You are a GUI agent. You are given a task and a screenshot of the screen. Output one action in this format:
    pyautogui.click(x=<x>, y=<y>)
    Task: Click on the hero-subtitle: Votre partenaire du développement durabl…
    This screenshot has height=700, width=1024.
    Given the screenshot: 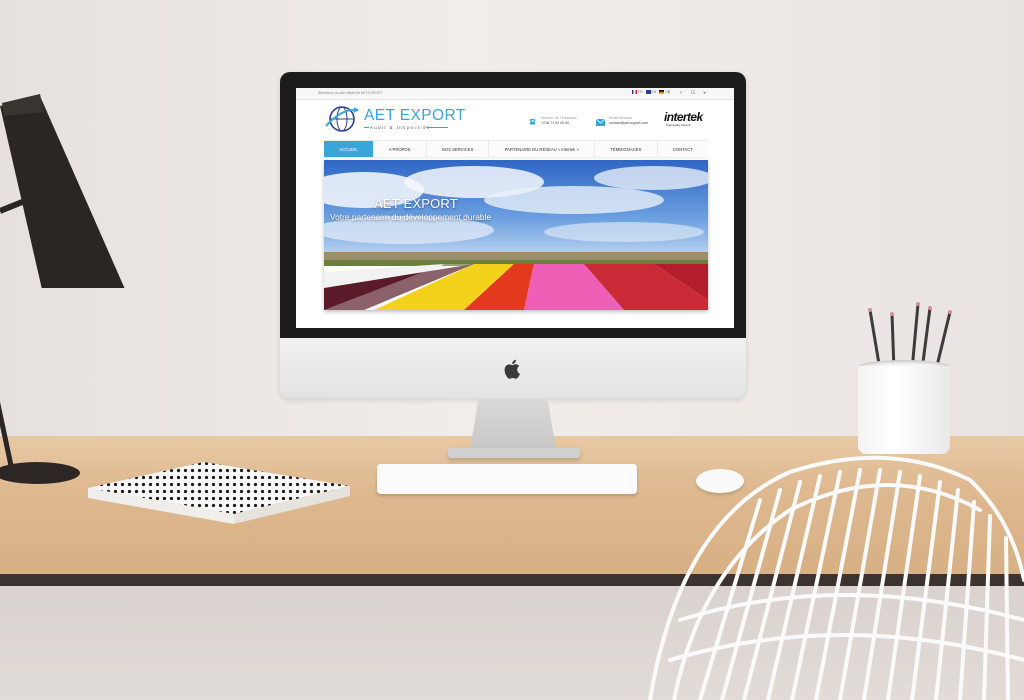 What is the action you would take?
    pyautogui.click(x=411, y=217)
    